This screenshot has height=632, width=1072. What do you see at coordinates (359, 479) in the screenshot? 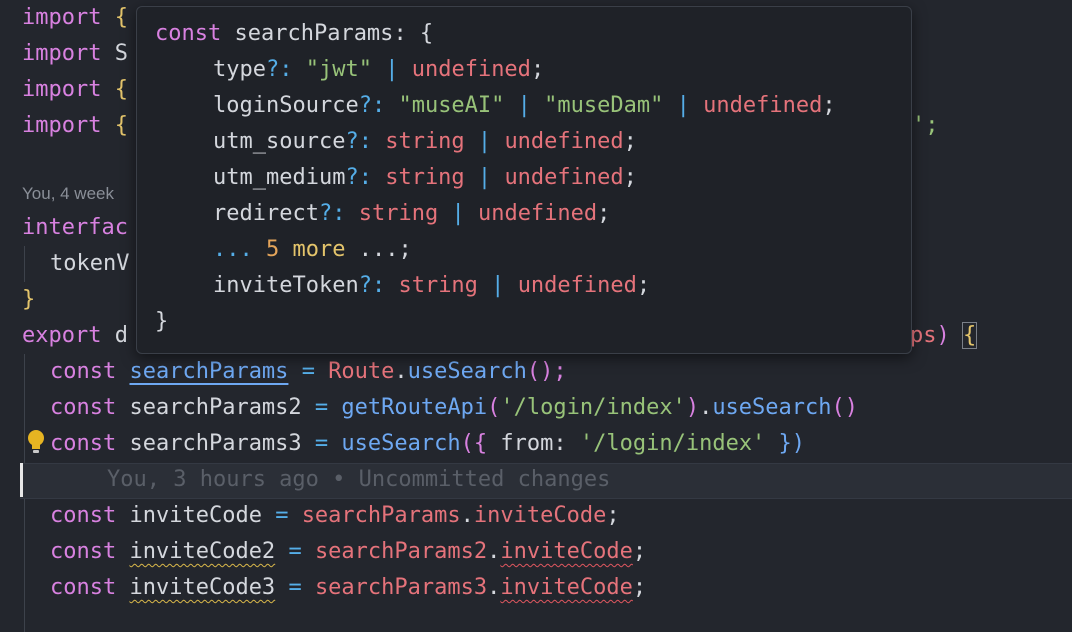
I see `inline-blame: You, 3 hours ago • Uncommitted changes` at bounding box center [359, 479].